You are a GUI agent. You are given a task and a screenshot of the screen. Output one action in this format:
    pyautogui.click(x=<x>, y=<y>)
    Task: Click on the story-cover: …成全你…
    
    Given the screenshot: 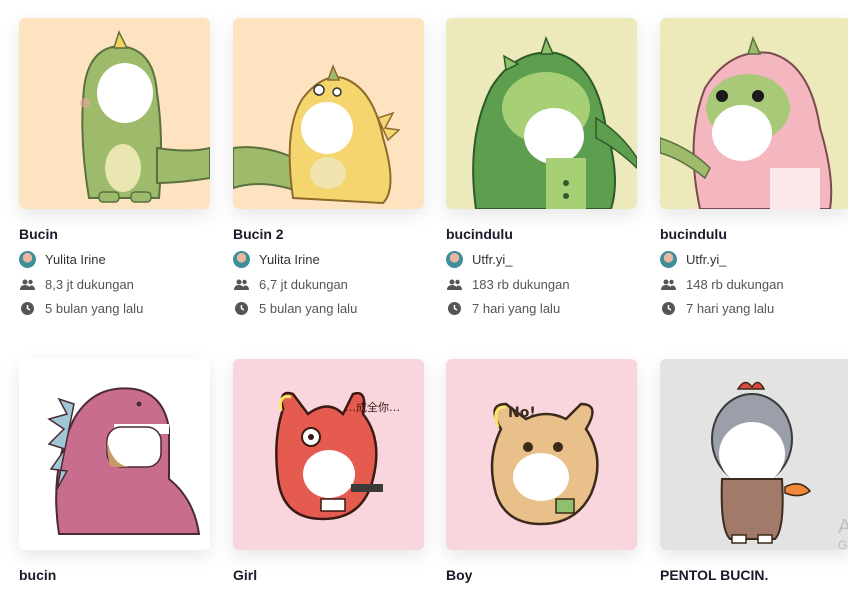 What is the action you would take?
    pyautogui.click(x=328, y=454)
    